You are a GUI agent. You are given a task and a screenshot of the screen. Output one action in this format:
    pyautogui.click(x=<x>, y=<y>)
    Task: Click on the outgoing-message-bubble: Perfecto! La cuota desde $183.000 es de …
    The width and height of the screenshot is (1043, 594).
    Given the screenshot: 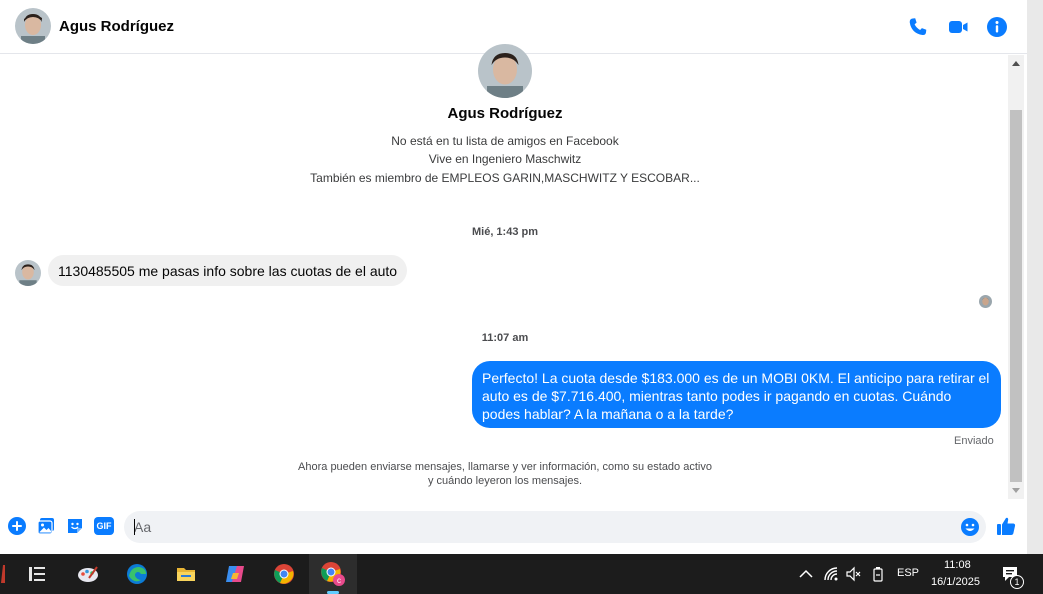 What is the action you would take?
    pyautogui.click(x=736, y=394)
    